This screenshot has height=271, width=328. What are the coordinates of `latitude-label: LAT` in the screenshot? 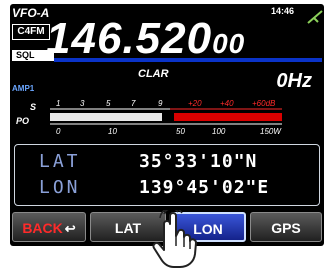 It's located at (60, 161).